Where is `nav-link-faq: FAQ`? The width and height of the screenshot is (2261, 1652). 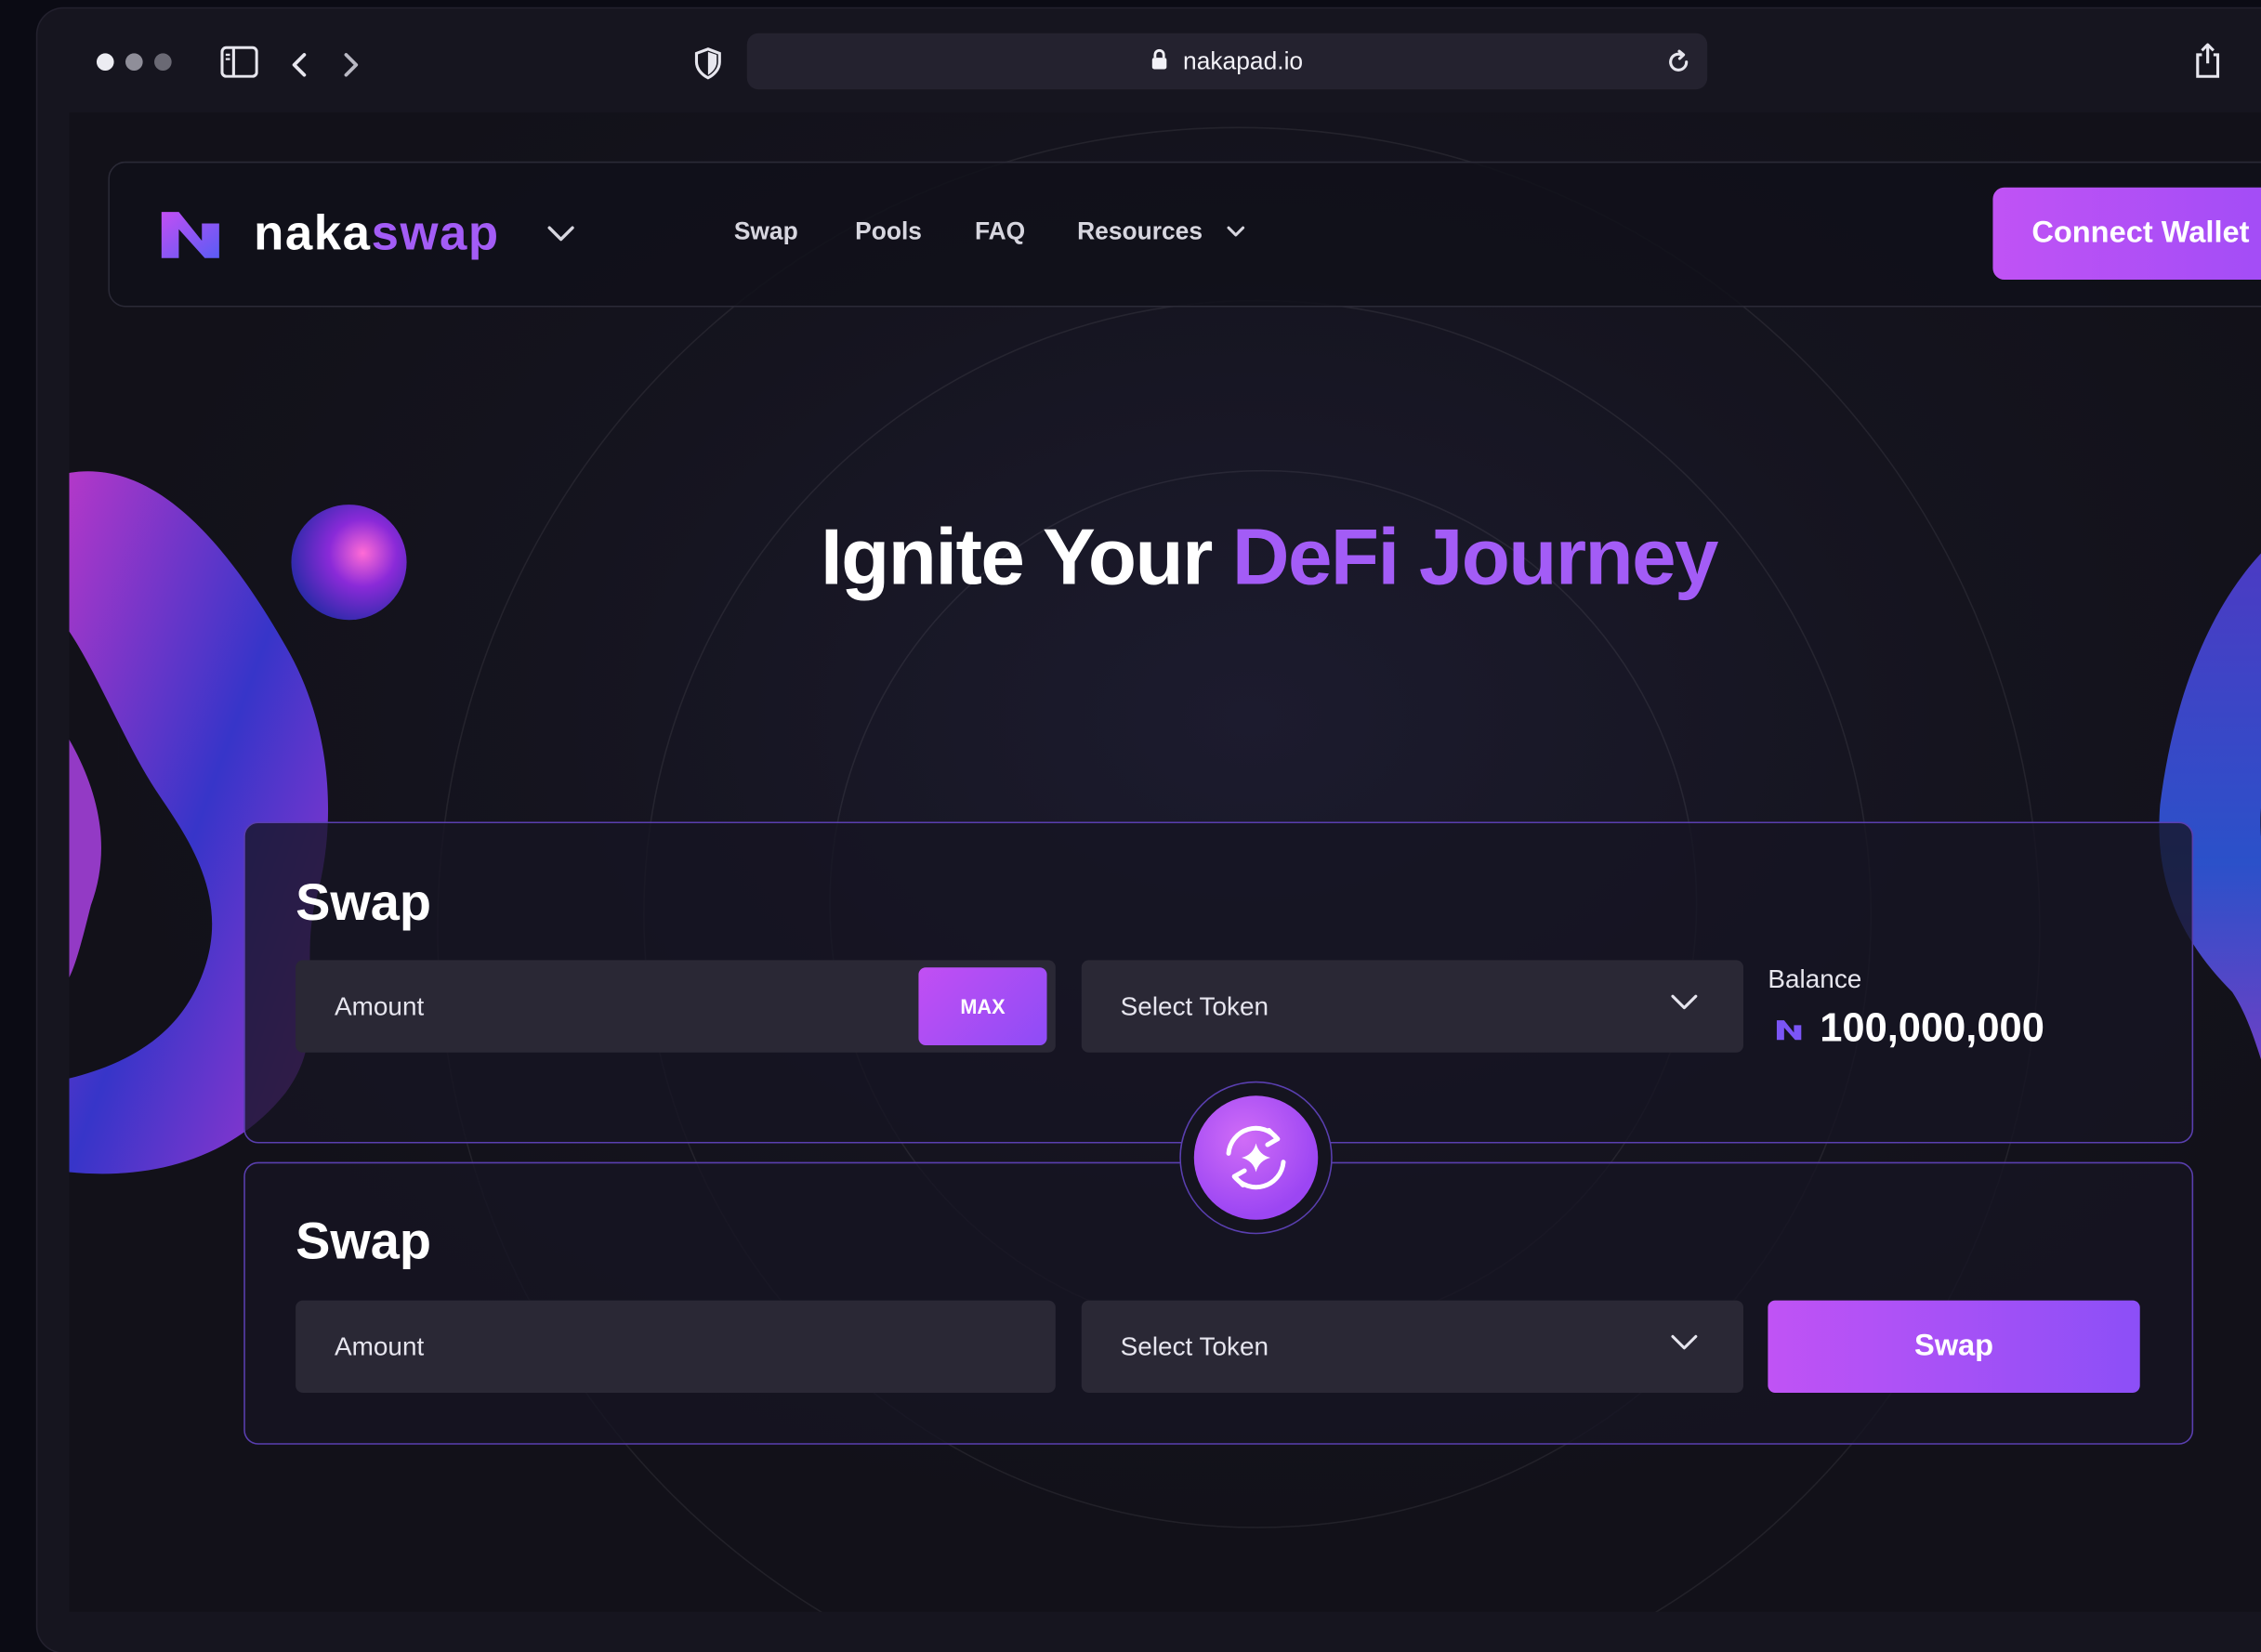 nav-link-faq: FAQ is located at coordinates (1000, 231).